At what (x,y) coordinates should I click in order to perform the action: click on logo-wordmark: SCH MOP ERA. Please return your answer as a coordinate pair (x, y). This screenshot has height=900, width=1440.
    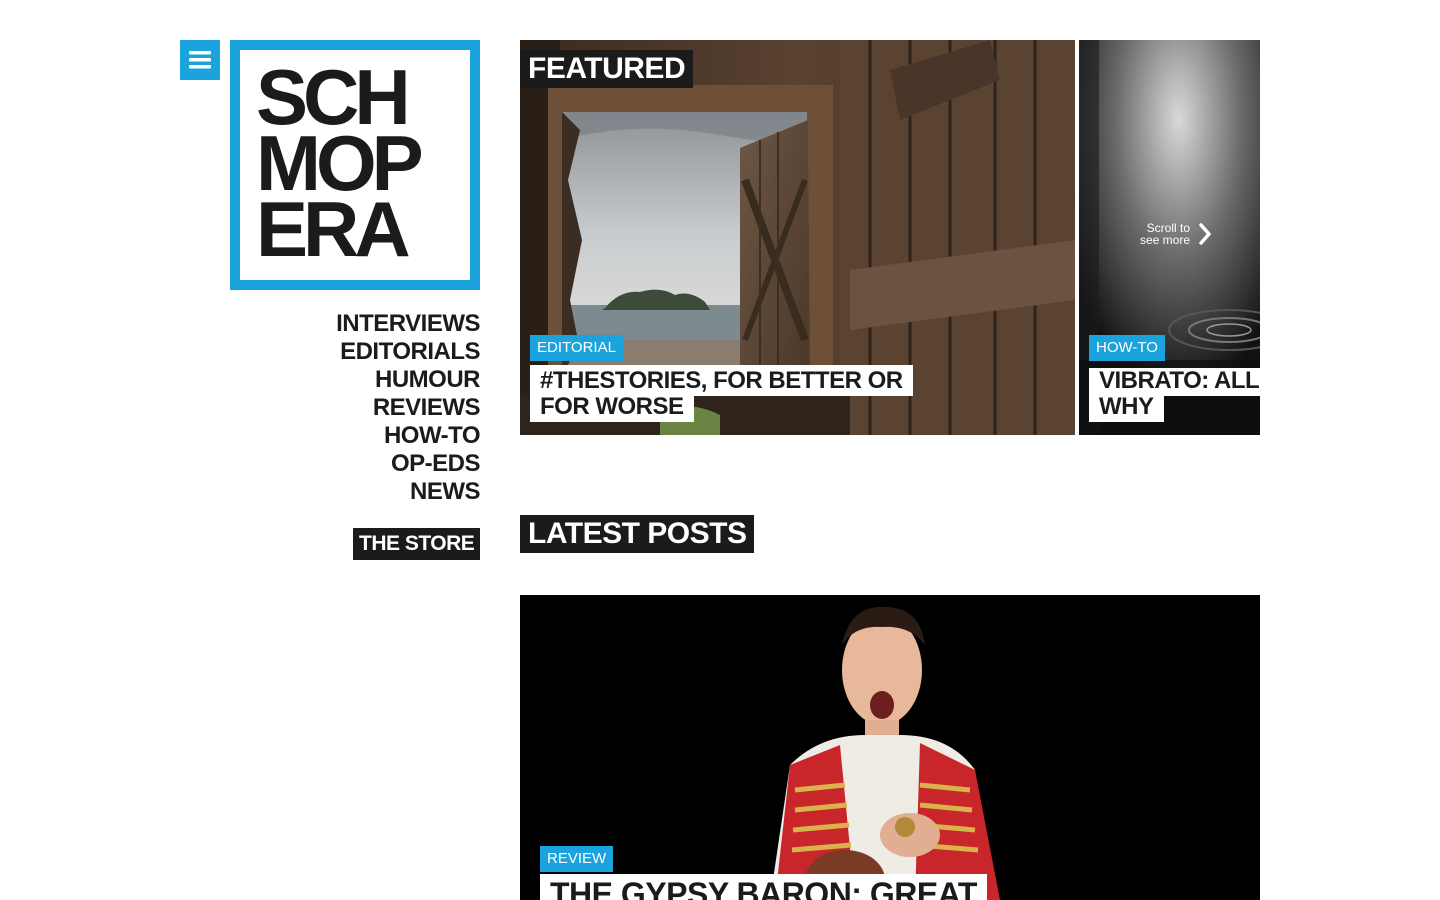
    Looking at the image, I should click on (340, 165).